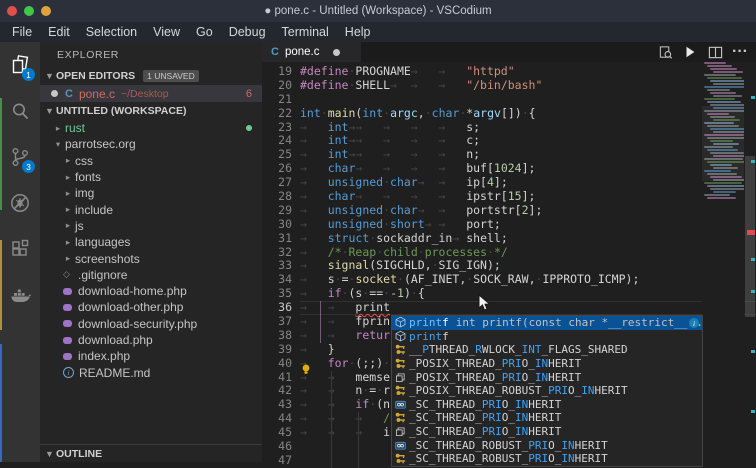  What do you see at coordinates (151, 144) in the screenshot?
I see `tree-folder-parrotsec.org: ▾ parrotsec.org` at bounding box center [151, 144].